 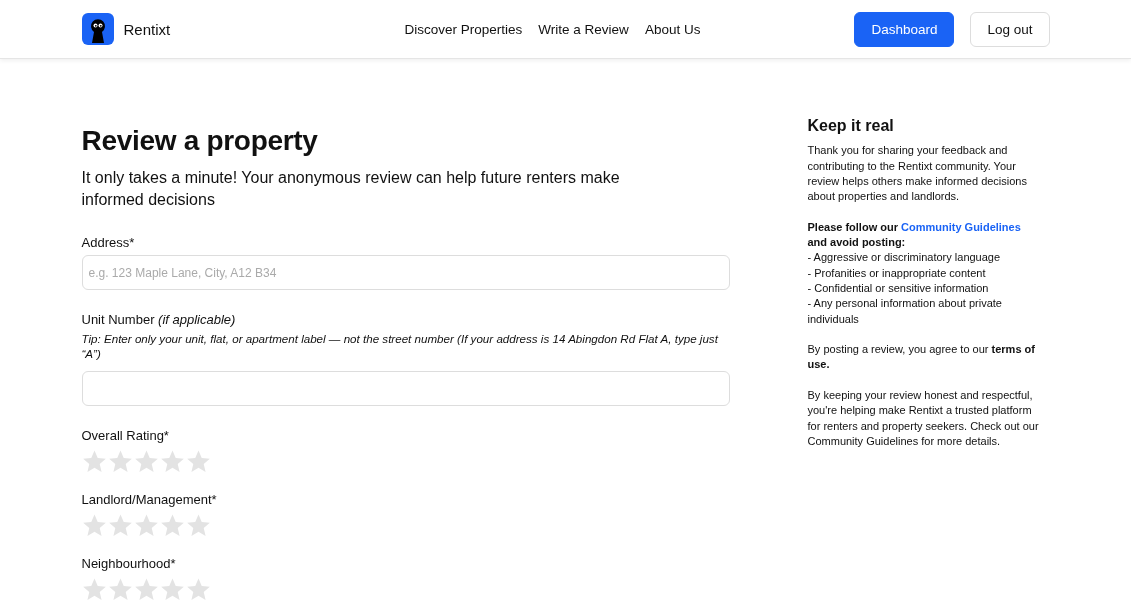 What do you see at coordinates (851, 126) in the screenshot?
I see `sidebar-title: Keep it real` at bounding box center [851, 126].